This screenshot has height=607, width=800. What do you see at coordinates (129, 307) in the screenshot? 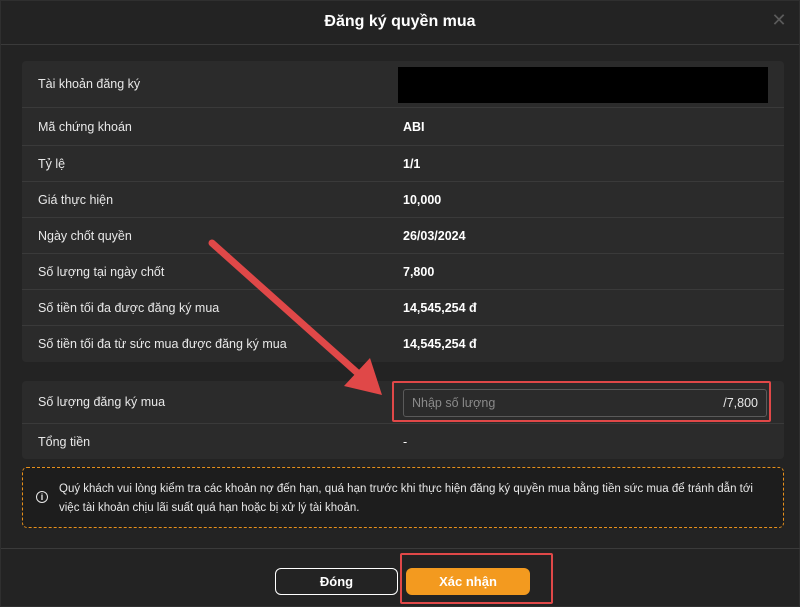
I see `info-label-max-amount: Số tiền tối đa được đăng ký mua` at bounding box center [129, 307].